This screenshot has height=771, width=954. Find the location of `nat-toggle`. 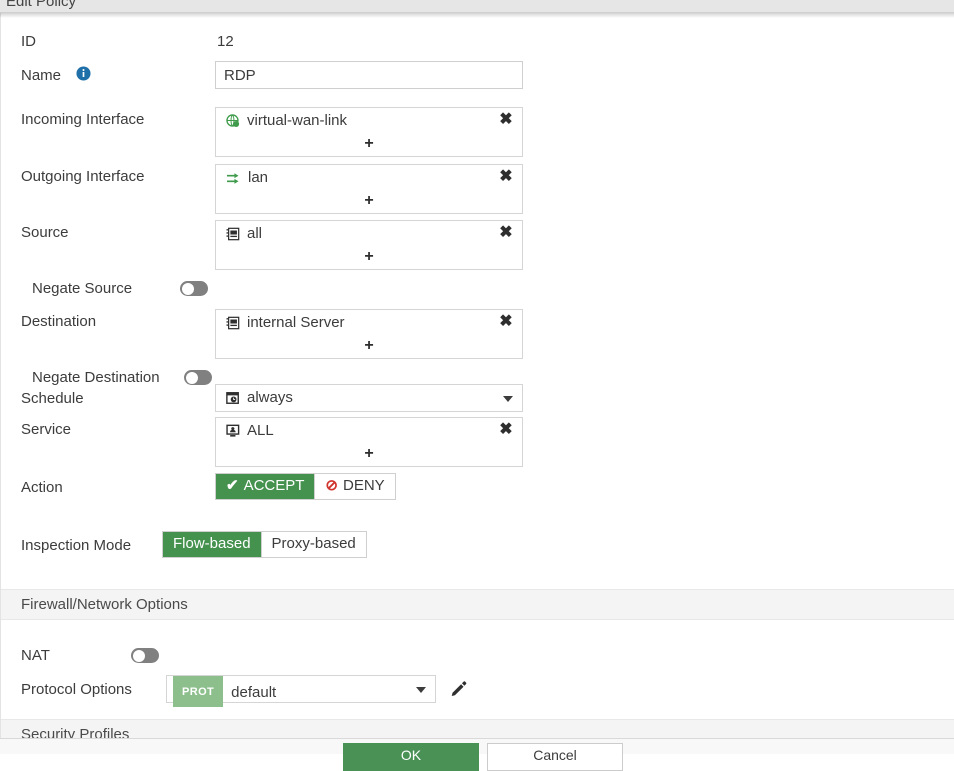

nat-toggle is located at coordinates (145, 655).